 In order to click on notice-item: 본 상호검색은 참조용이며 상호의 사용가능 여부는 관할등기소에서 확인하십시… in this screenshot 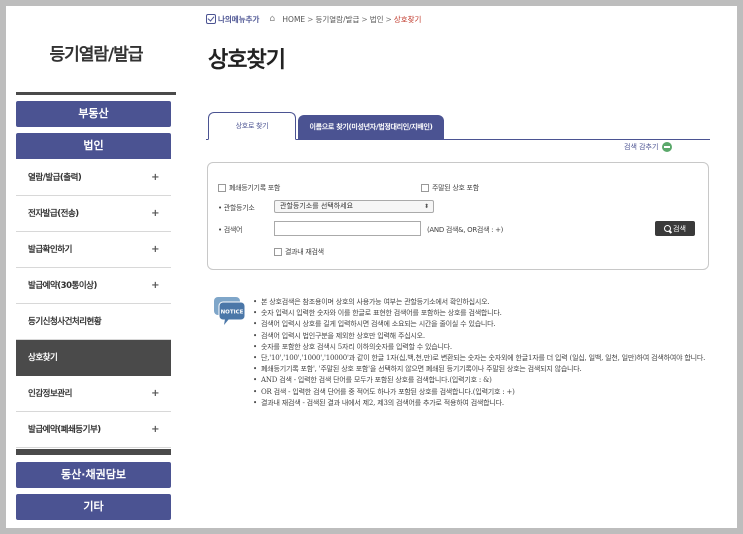, I will do `click(483, 302)`.